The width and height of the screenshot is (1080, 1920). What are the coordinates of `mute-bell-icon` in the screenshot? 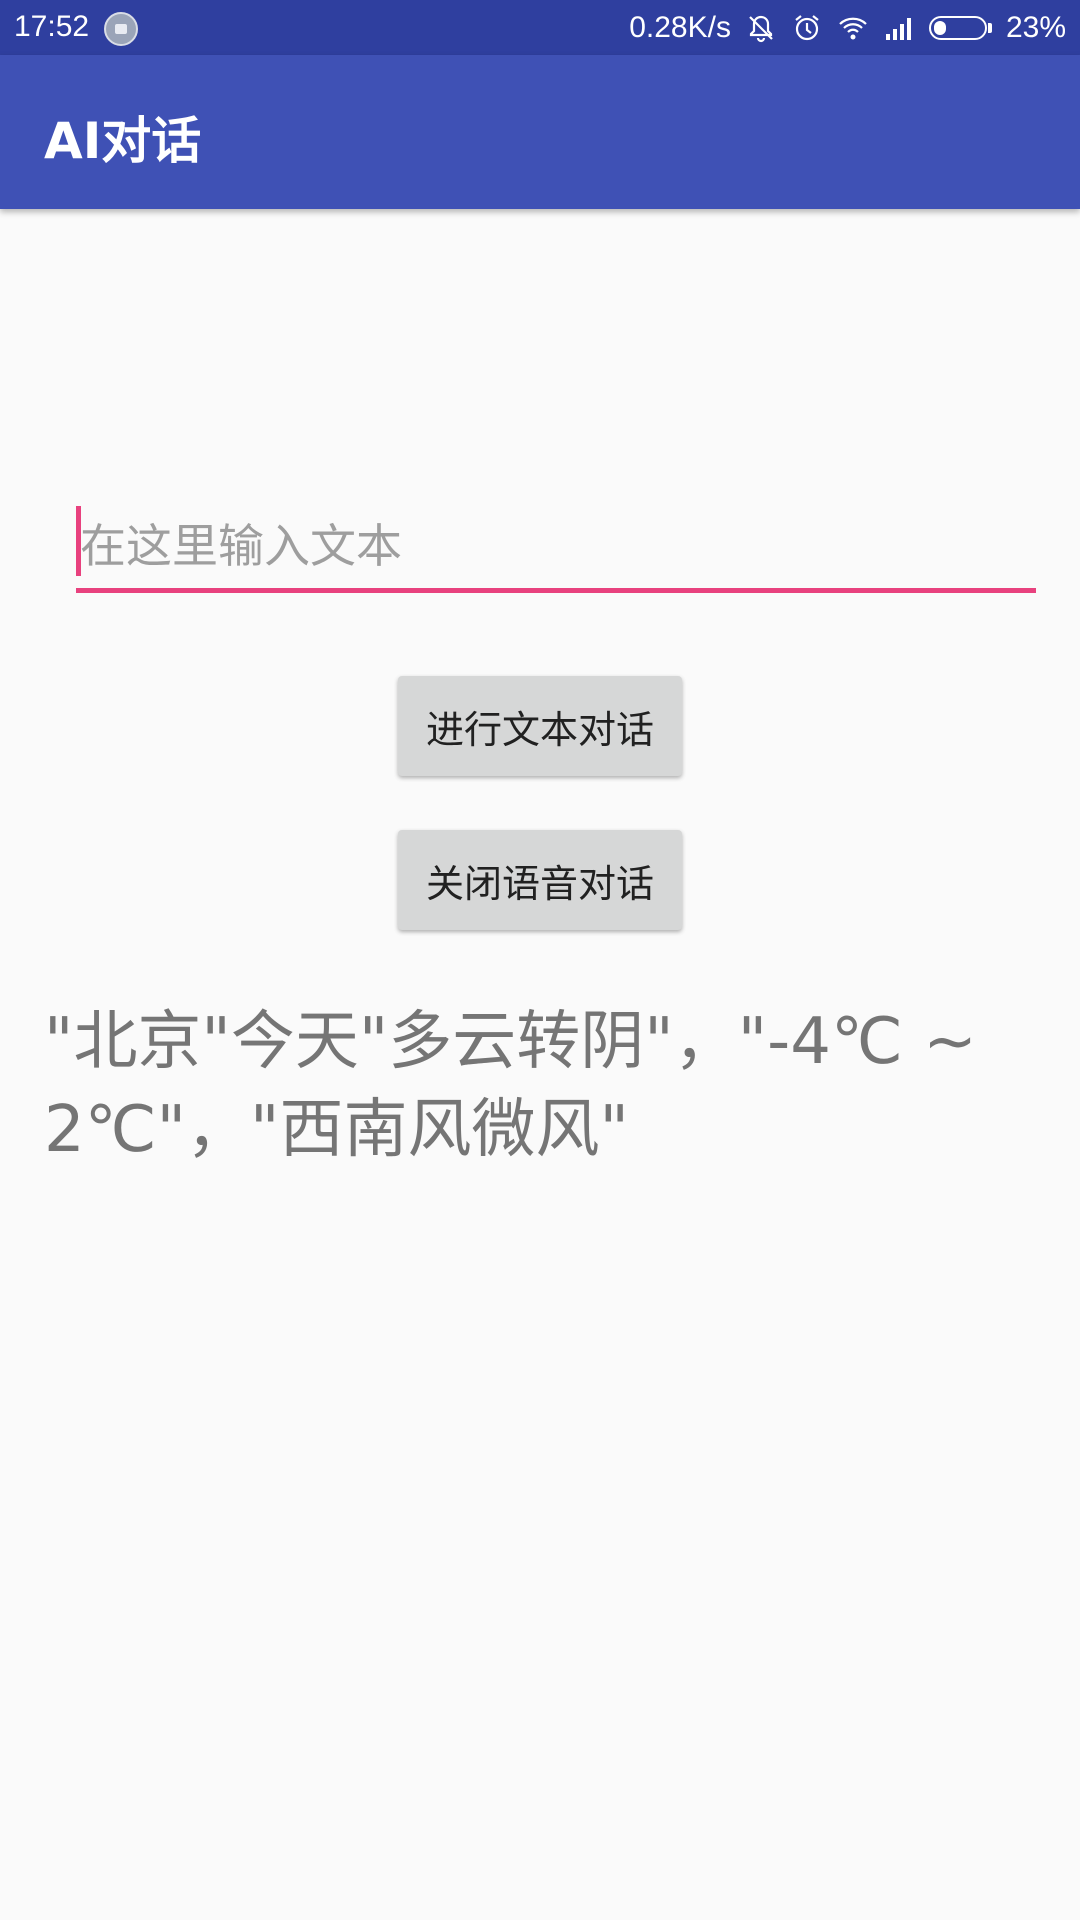 It's located at (761, 28).